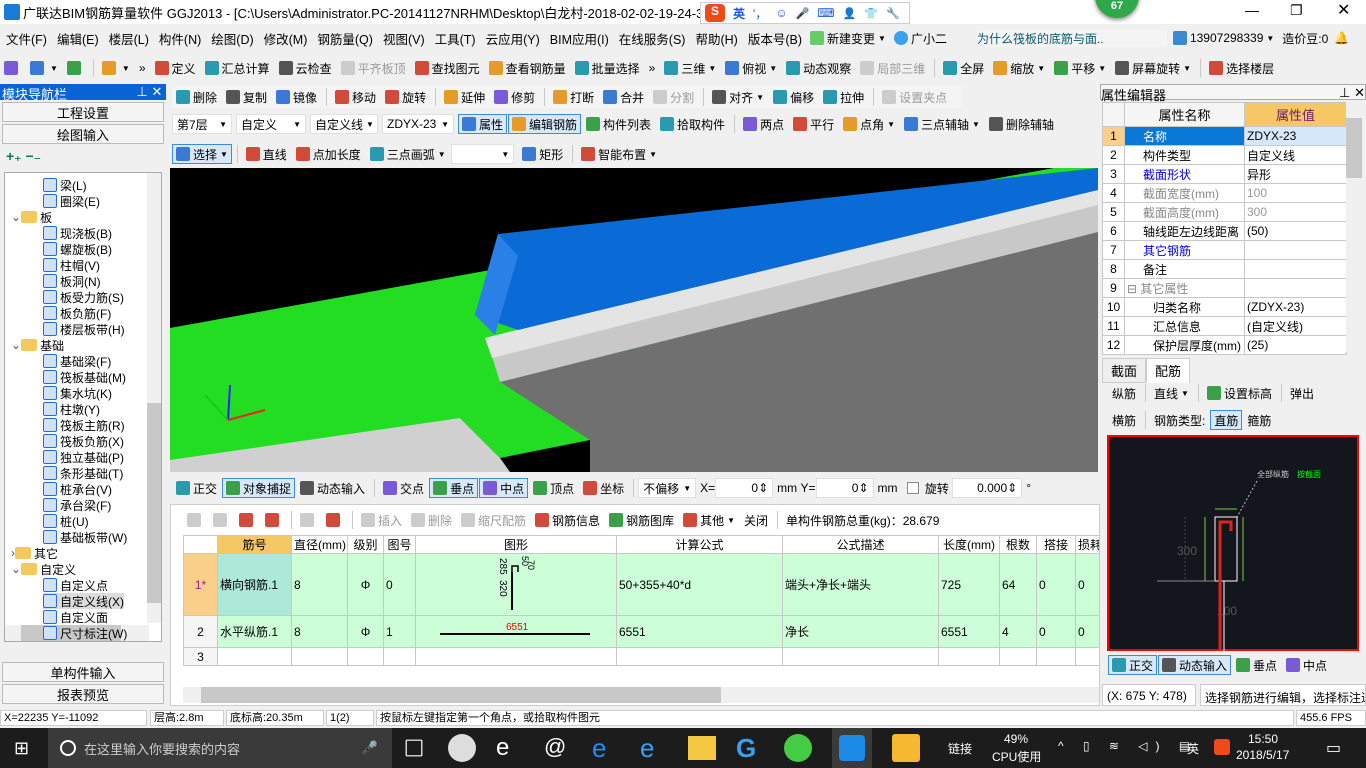 The width and height of the screenshot is (1366, 768). What do you see at coordinates (373, 68) in the screenshot?
I see `align-top-button: 平齐板顶` at bounding box center [373, 68].